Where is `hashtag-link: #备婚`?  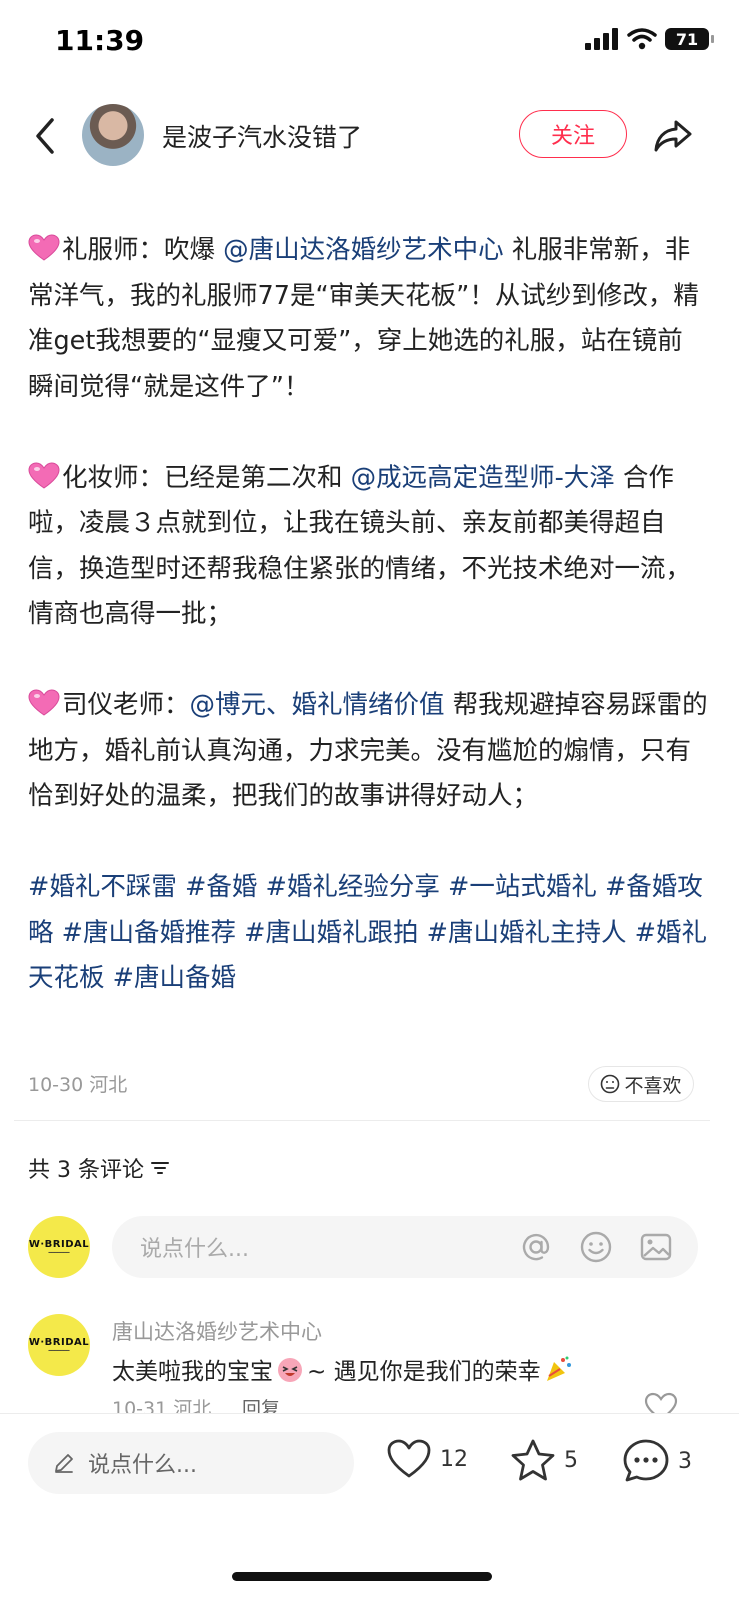 hashtag-link: #备婚 is located at coordinates (221, 887).